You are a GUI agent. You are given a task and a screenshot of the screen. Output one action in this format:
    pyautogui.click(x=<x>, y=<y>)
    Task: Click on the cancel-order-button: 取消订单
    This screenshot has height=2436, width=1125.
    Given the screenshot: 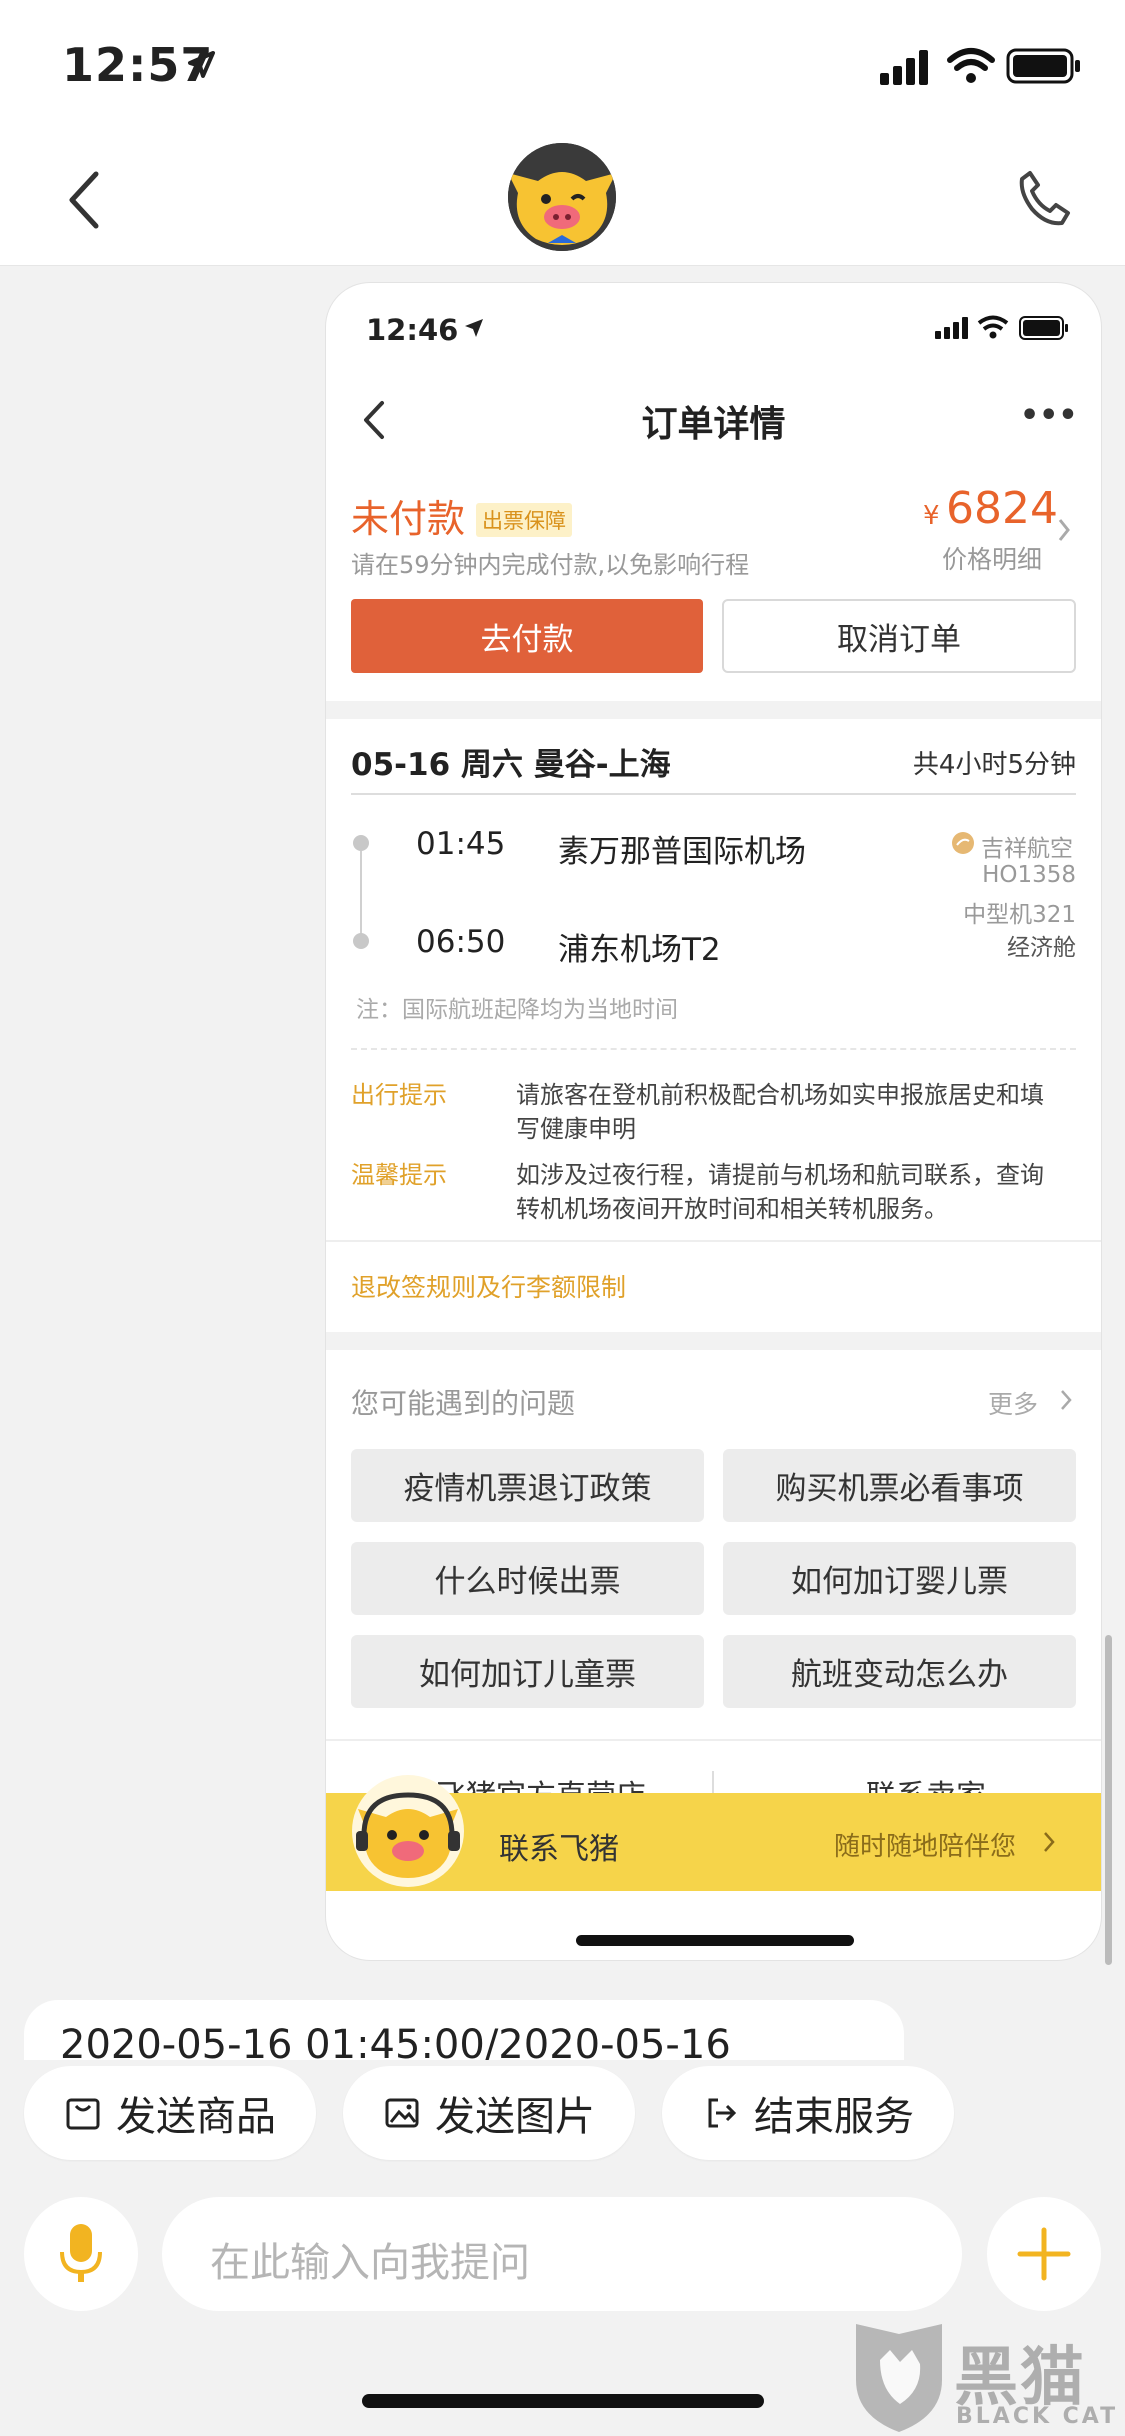 What is the action you would take?
    pyautogui.click(x=899, y=636)
    